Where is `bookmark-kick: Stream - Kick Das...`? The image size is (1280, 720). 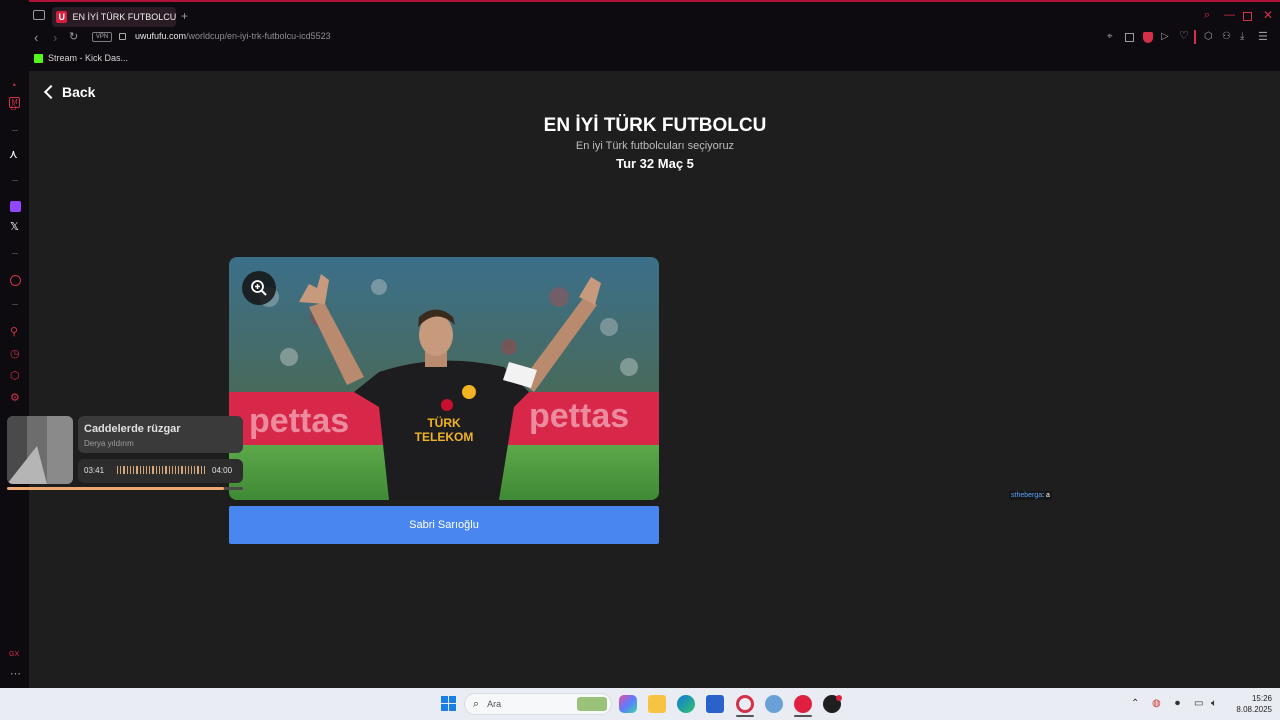 bookmark-kick: Stream - Kick Das... is located at coordinates (81, 58).